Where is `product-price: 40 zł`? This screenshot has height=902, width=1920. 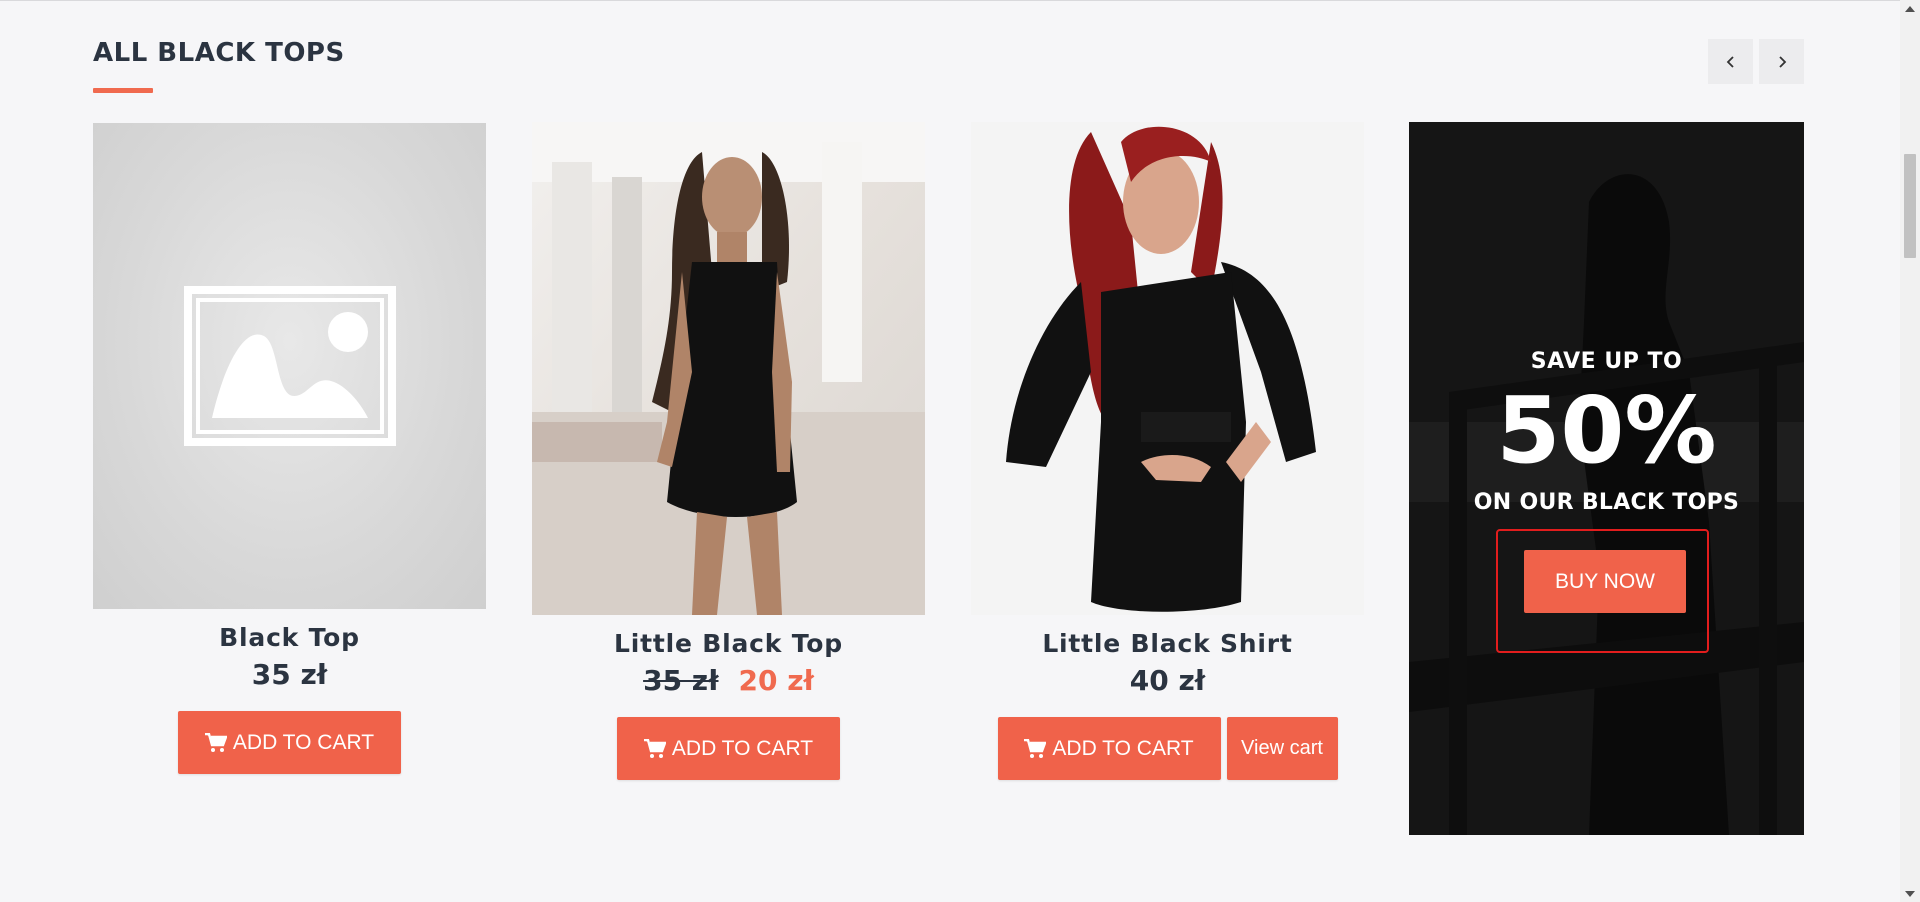 product-price: 40 zł is located at coordinates (1167, 680).